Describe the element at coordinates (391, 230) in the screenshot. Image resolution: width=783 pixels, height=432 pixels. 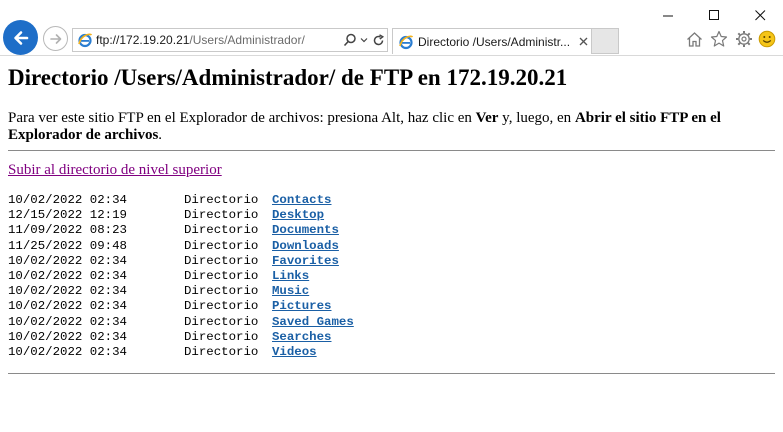
I see `directory-row: 11/09/2022 08:23 Directorio Documents` at that location.